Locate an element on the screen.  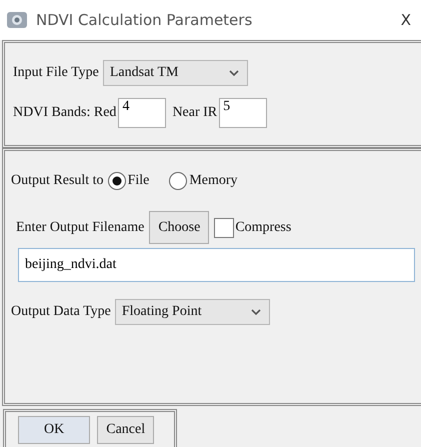
close-button: X is located at coordinates (405, 20).